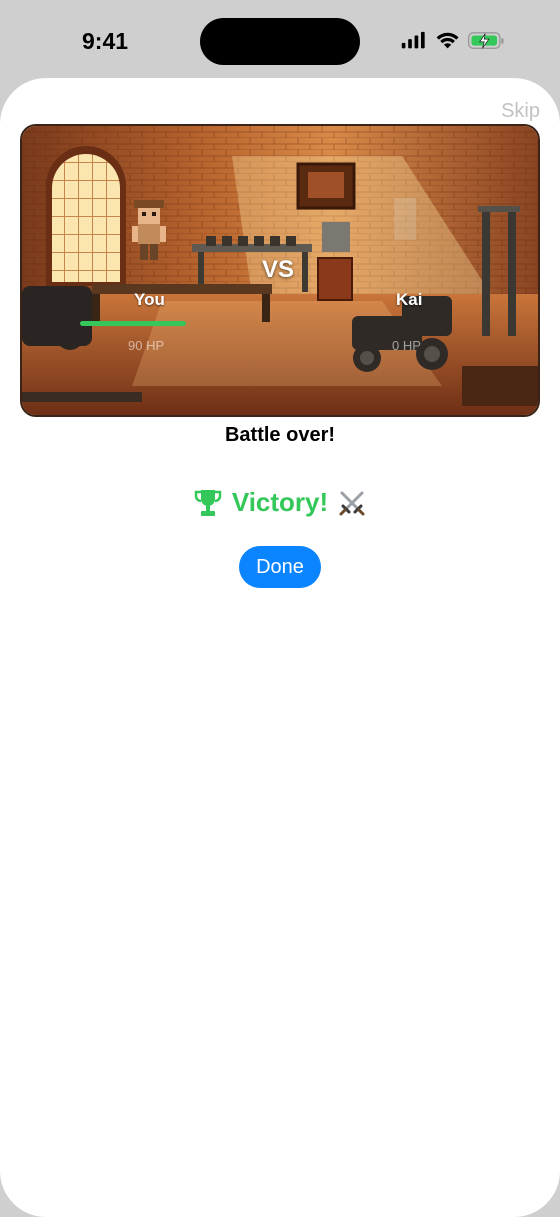 The width and height of the screenshot is (560, 1217). Describe the element at coordinates (146, 345) in the screenshot. I see `player-hp-label: 90 HP` at that location.